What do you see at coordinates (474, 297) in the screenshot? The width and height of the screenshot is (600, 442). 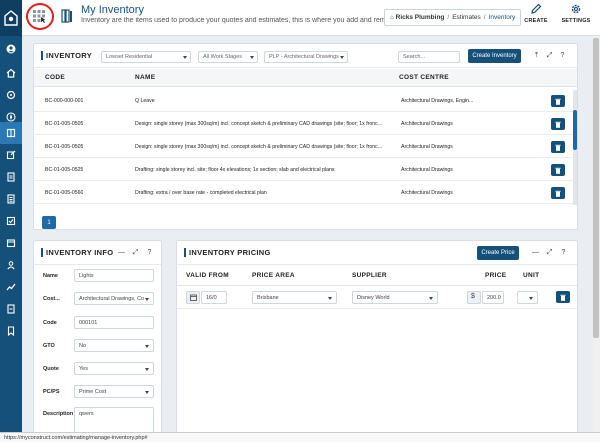 I see `currency-prefix: $` at bounding box center [474, 297].